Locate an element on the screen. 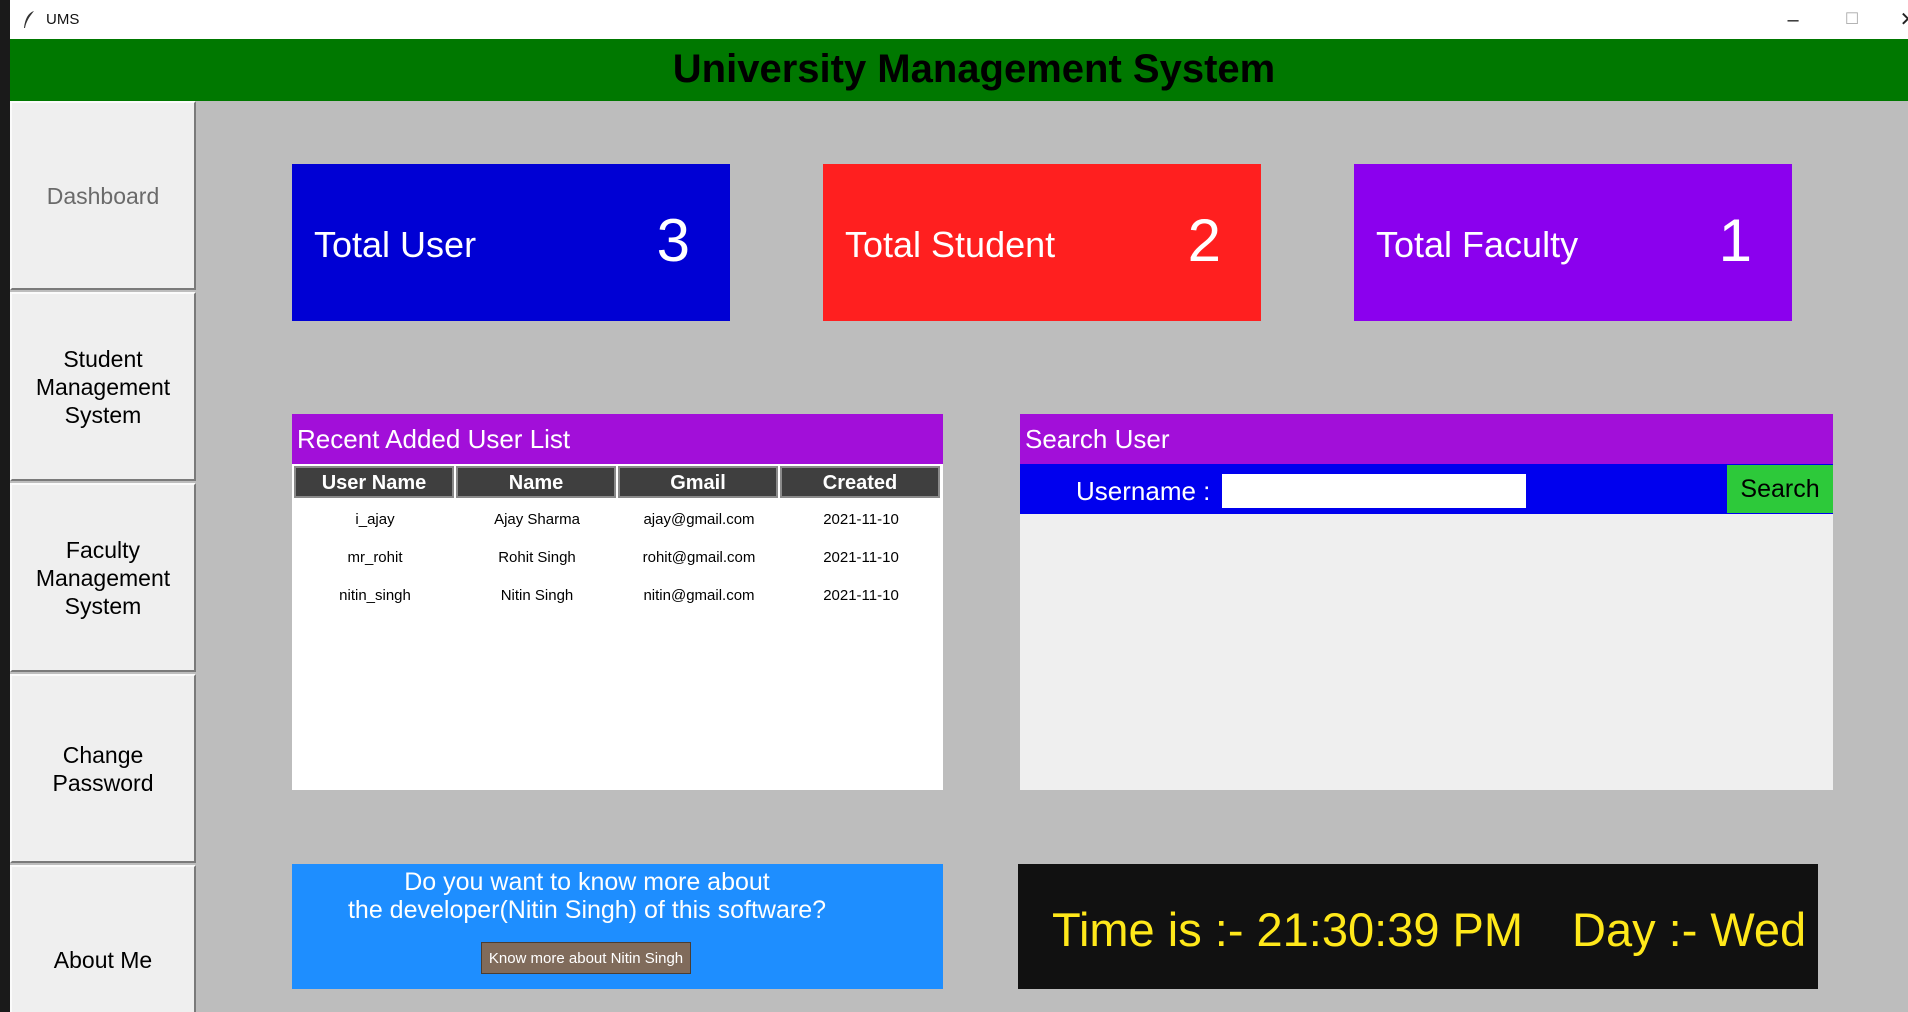 This screenshot has width=1908, height=1012. search-button: Search is located at coordinates (1780, 489).